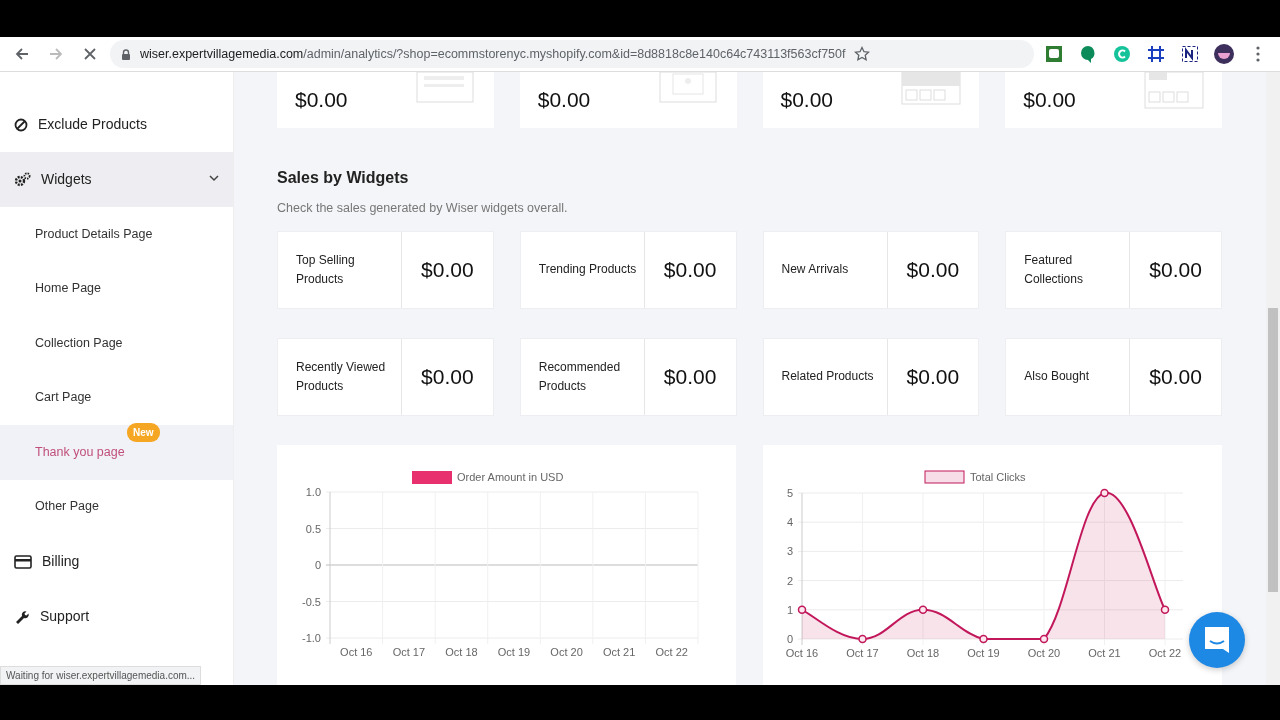 The image size is (1280, 720). What do you see at coordinates (1273, 378) in the screenshot?
I see `scrollbar` at bounding box center [1273, 378].